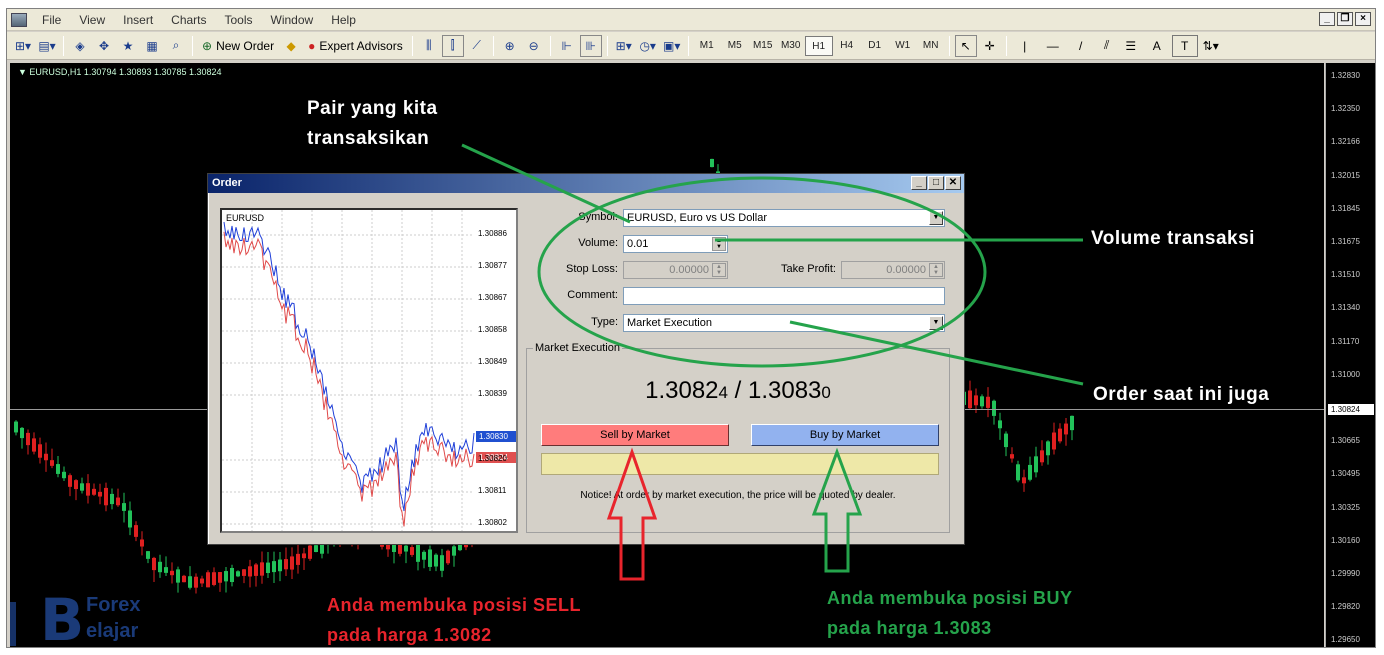  What do you see at coordinates (672, 46) in the screenshot?
I see `templates-icon: ▣▾` at bounding box center [672, 46].